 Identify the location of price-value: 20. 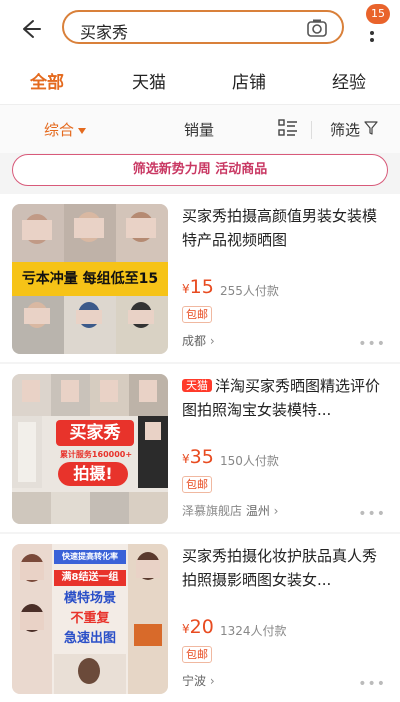
(201, 627).